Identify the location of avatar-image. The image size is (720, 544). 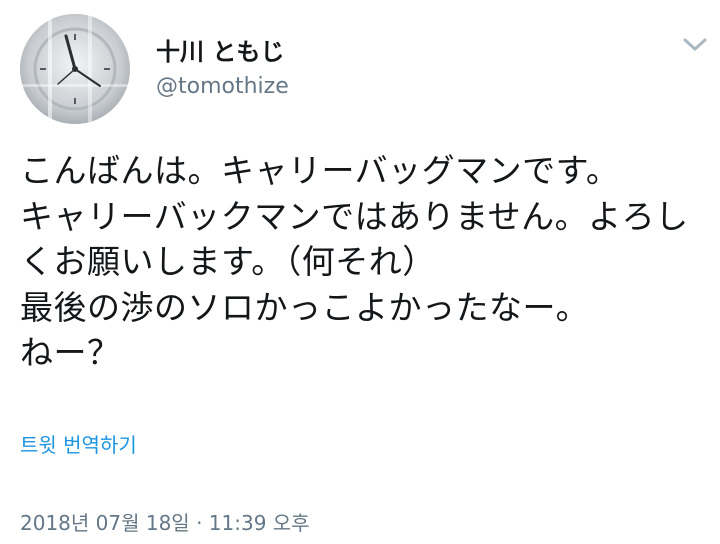
(75, 69).